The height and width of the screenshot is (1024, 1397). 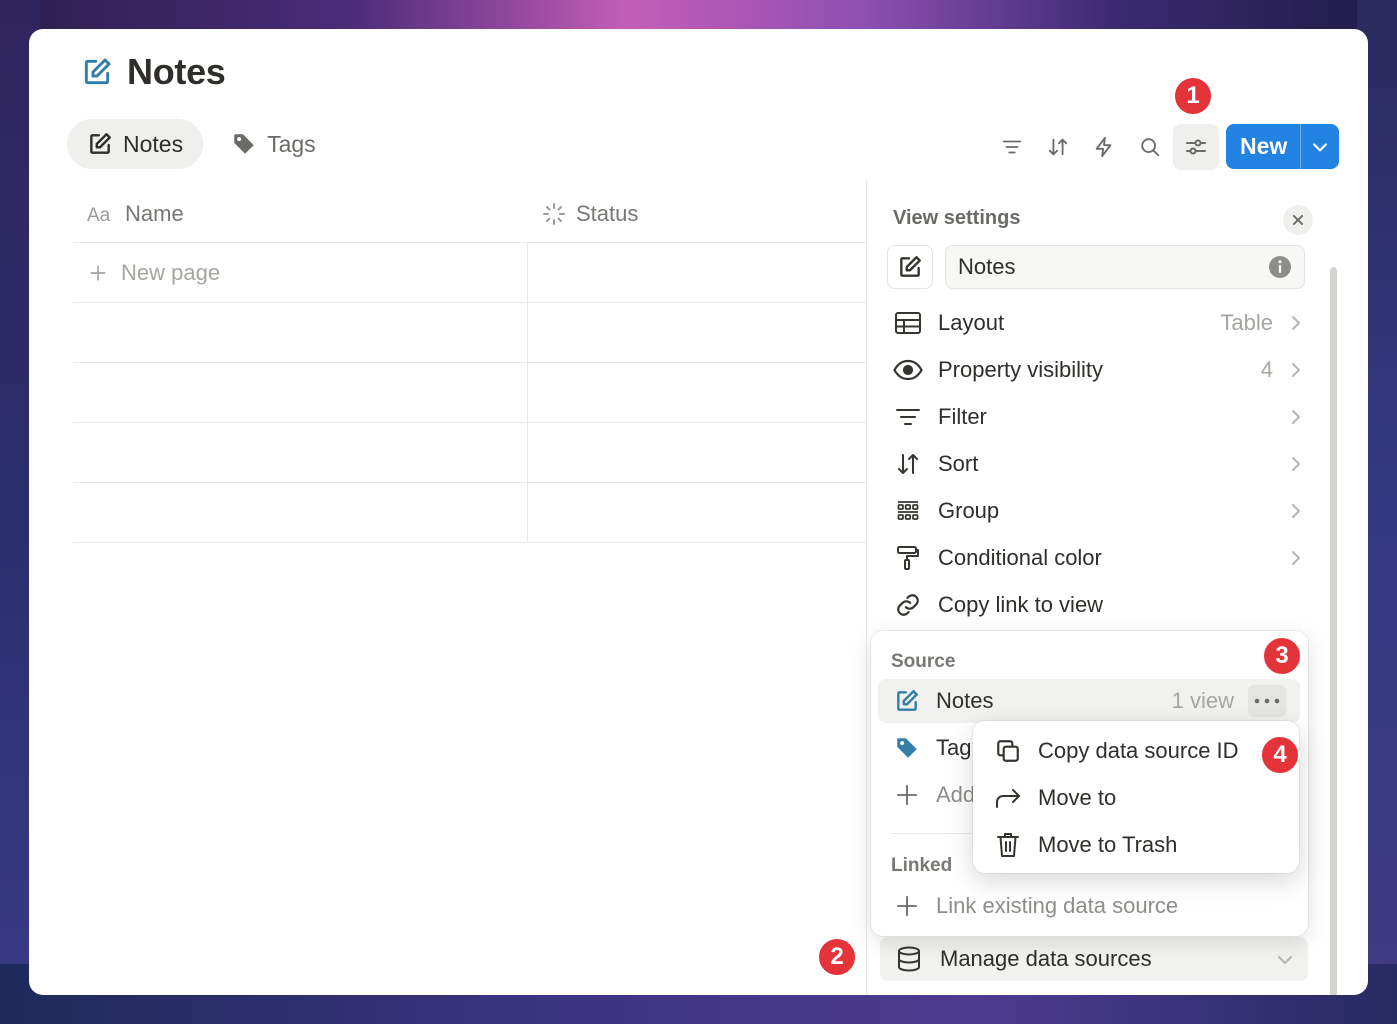 What do you see at coordinates (300, 214) in the screenshot?
I see `column-header-name: Aa Name` at bounding box center [300, 214].